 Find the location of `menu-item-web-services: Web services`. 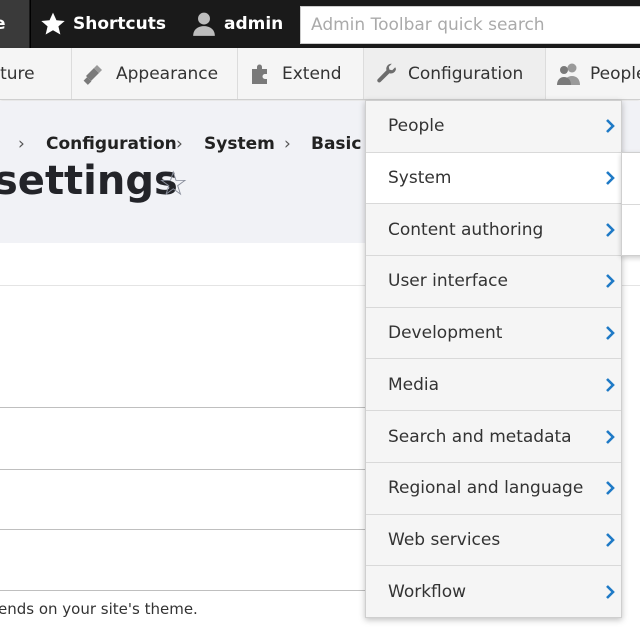

menu-item-web-services: Web services is located at coordinates (493, 541).